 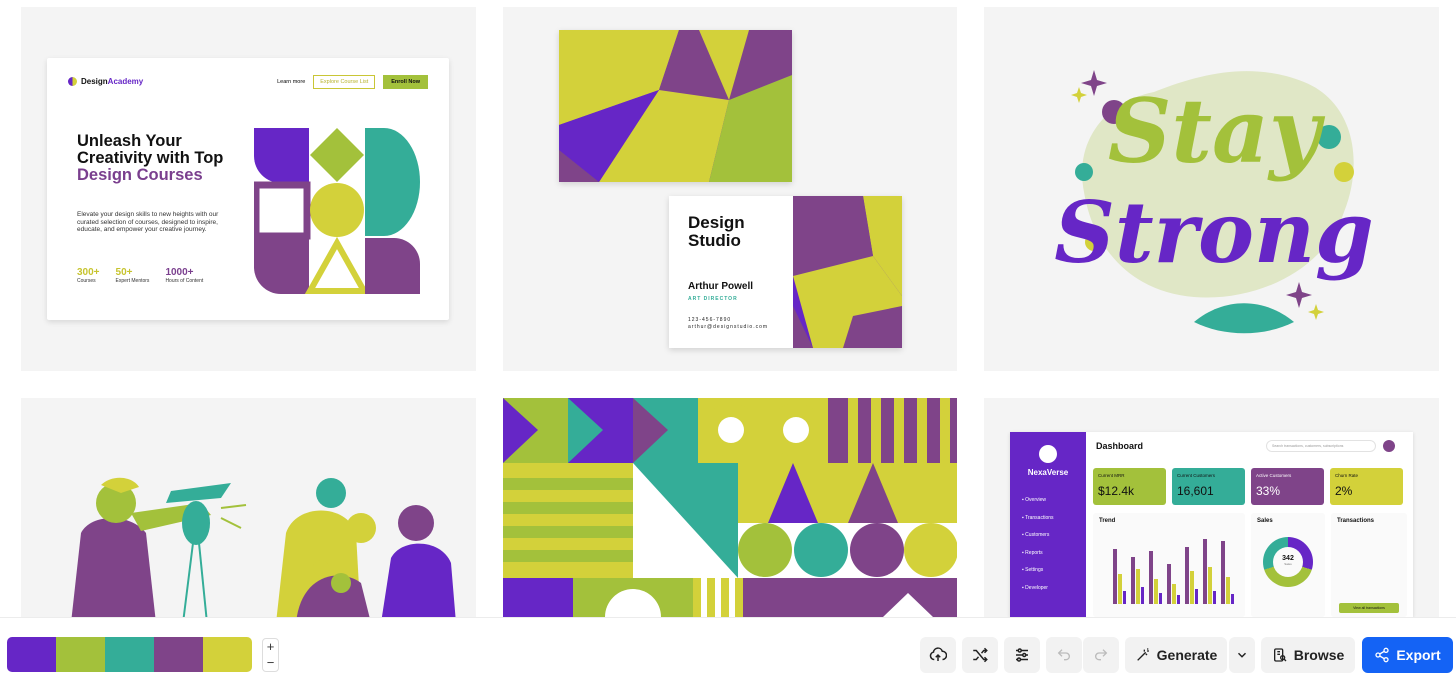 What do you see at coordinates (1036, 535) in the screenshot?
I see `sidebar-item-customers: ▪ Customers` at bounding box center [1036, 535].